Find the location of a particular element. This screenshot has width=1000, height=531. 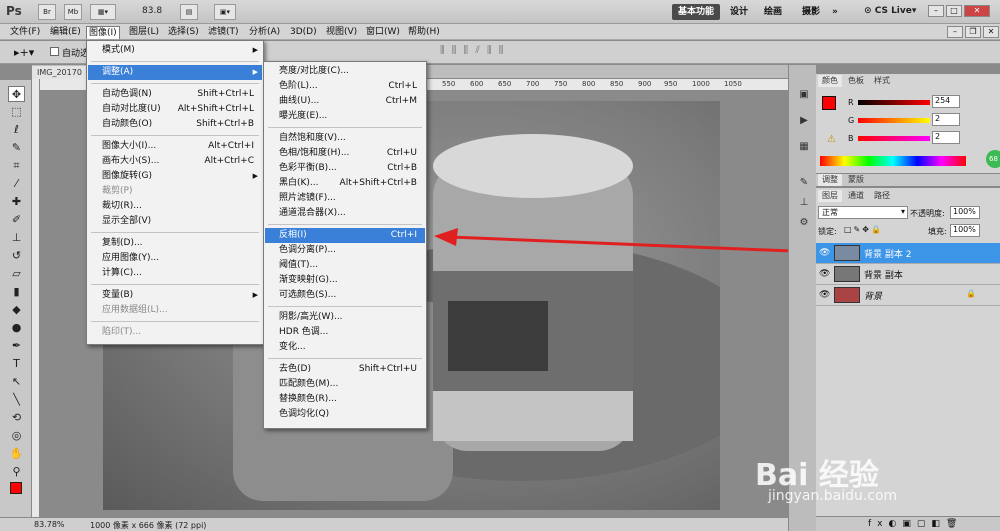

tab-channels: 通道 is located at coordinates (856, 196).